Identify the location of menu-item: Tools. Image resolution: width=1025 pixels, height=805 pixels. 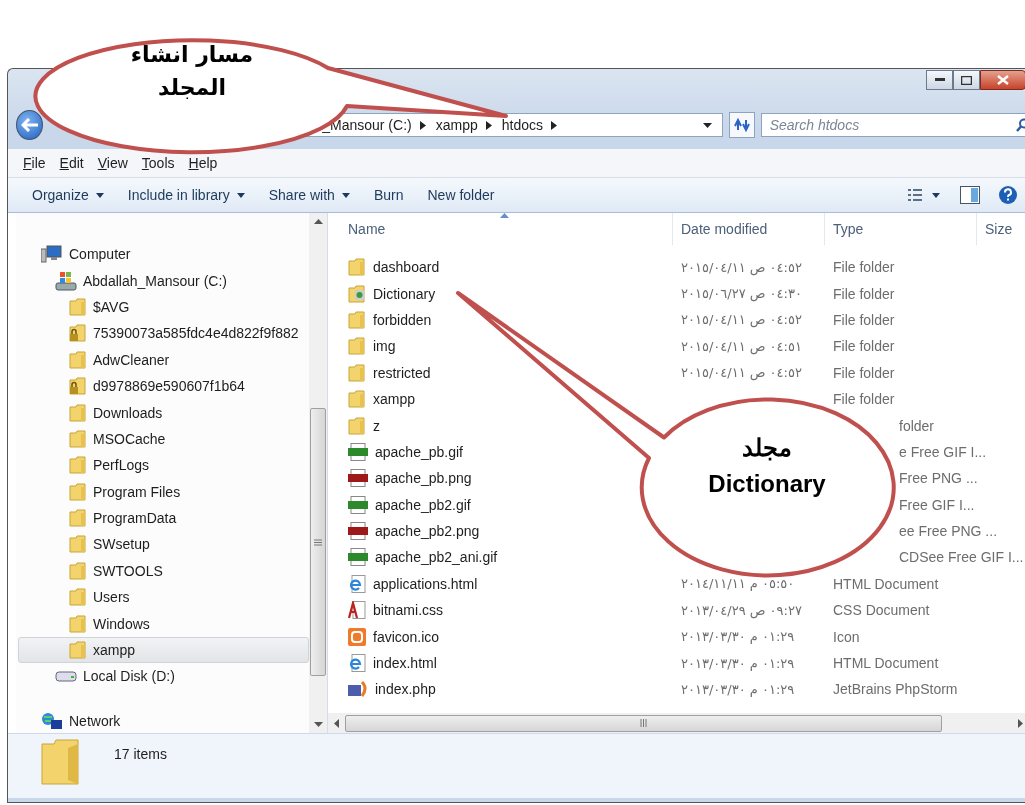
(158, 163).